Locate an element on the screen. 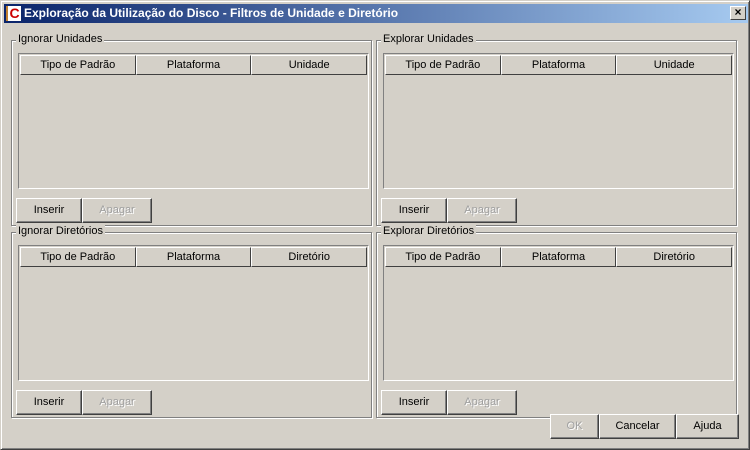 The image size is (750, 450). explore-drives-table: Tipo de Padrão Plataforma Unidade is located at coordinates (558, 121).